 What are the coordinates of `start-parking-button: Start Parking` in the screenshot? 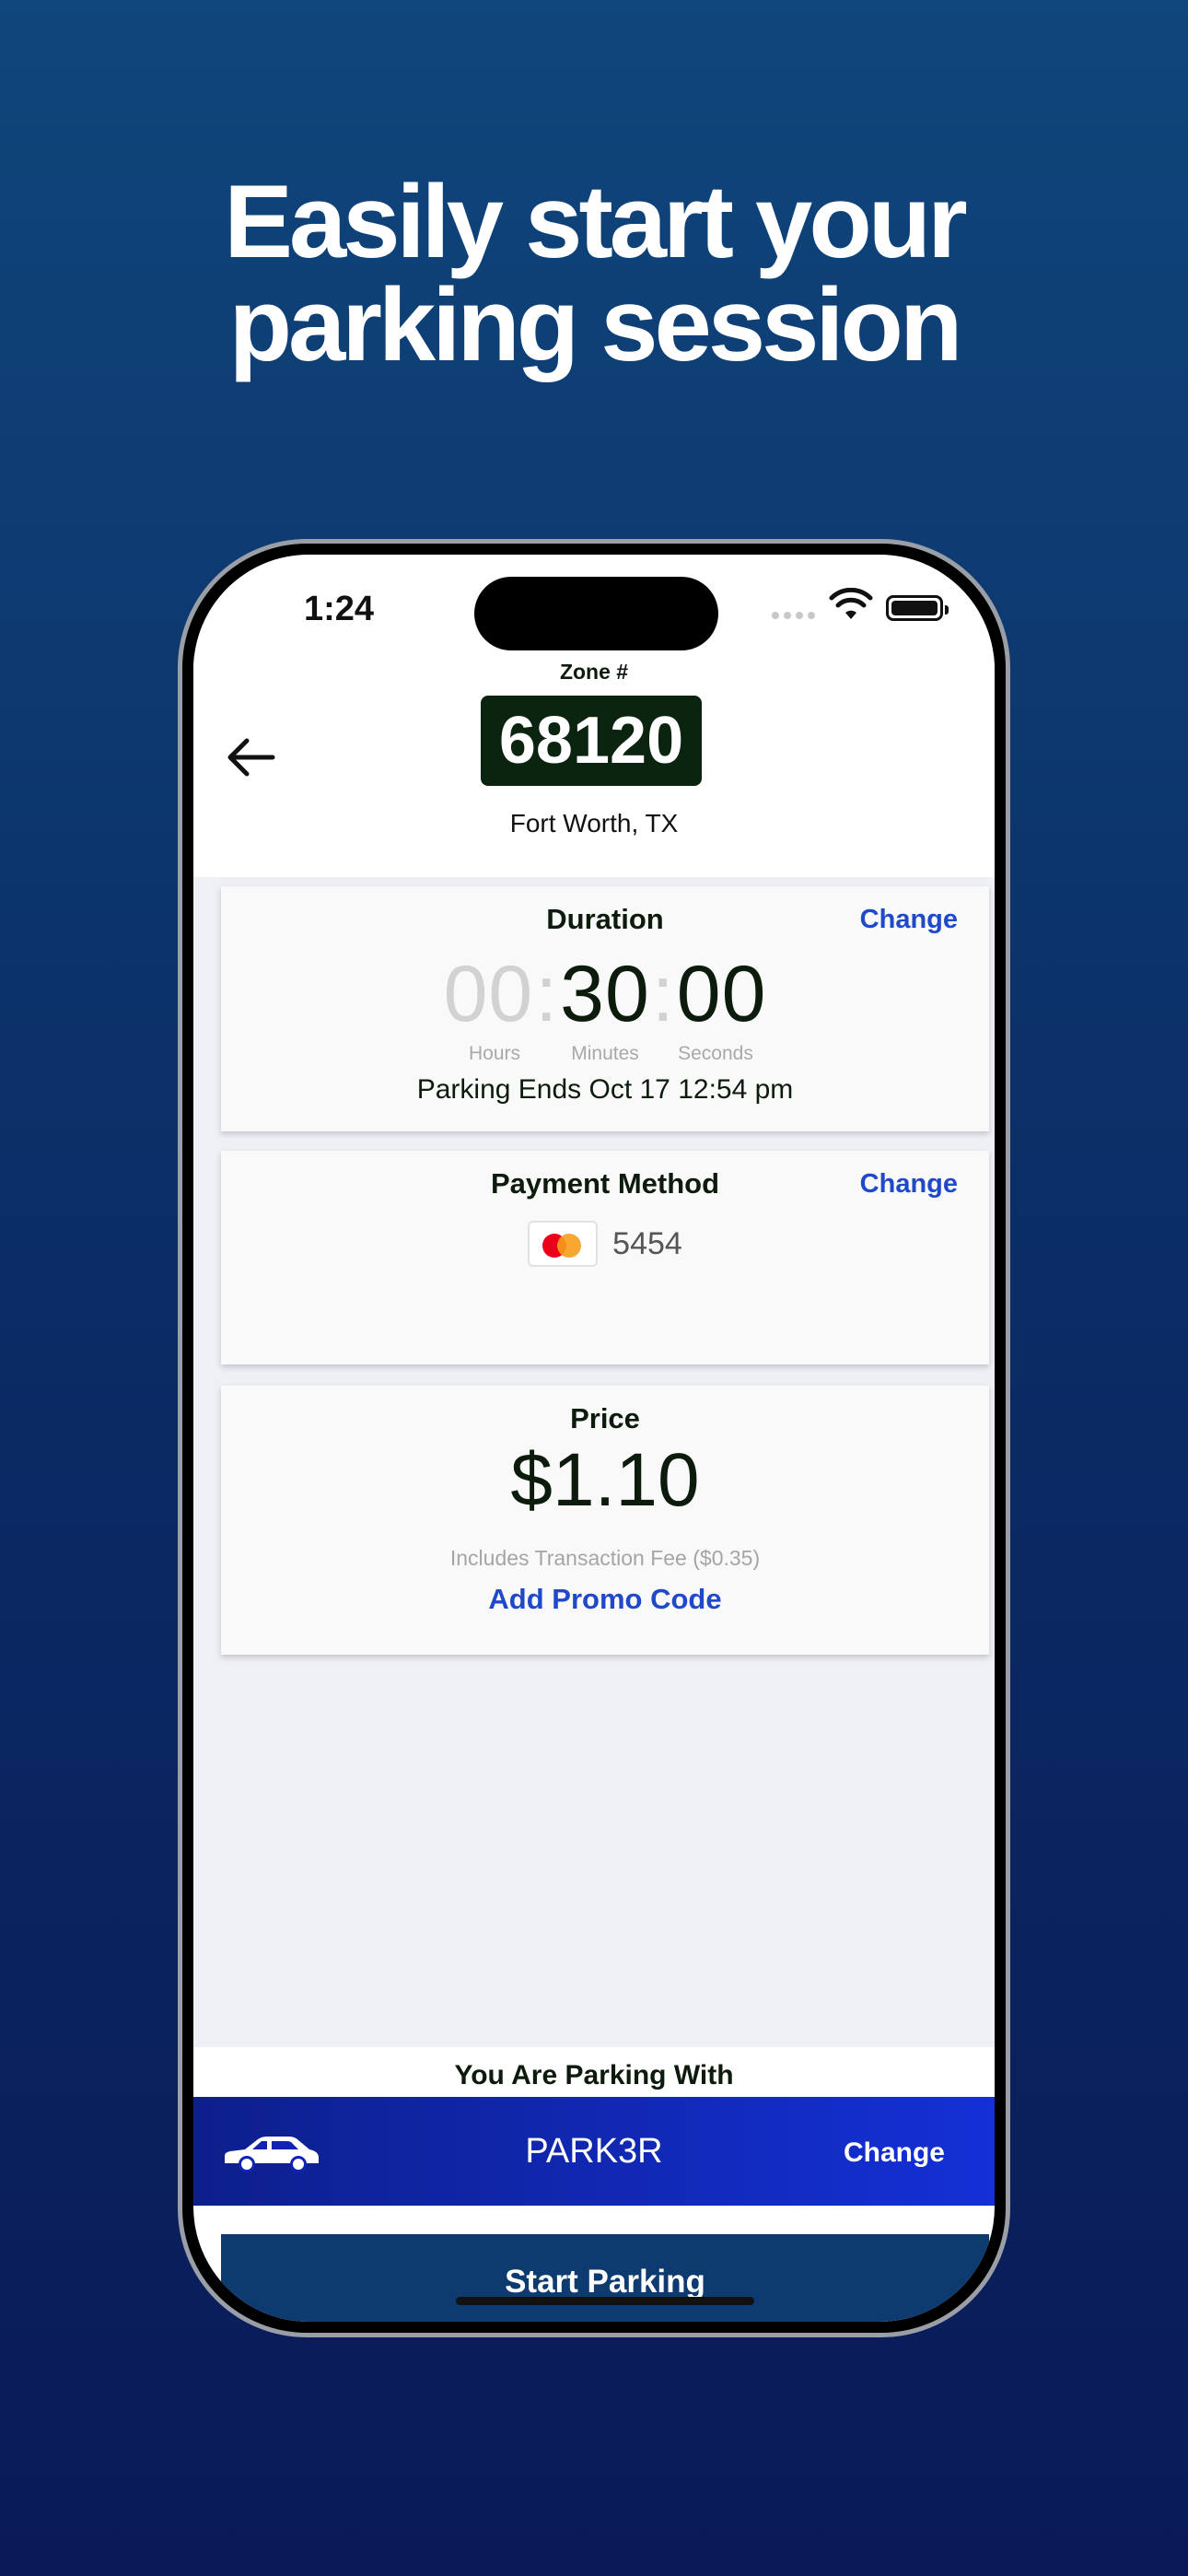 It's located at (605, 2278).